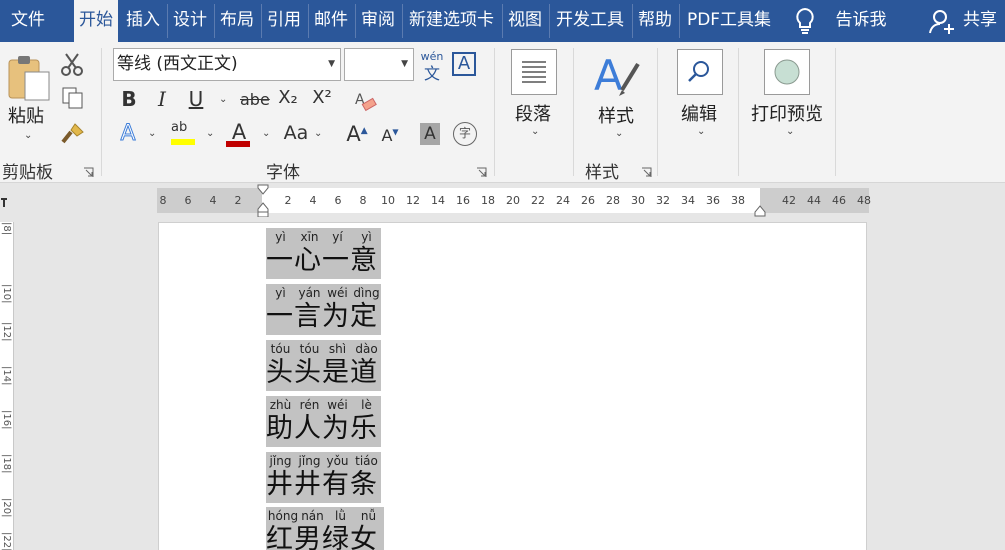 The height and width of the screenshot is (550, 1005). Describe the element at coordinates (616, 115) in the screenshot. I see `styles-button: 样式` at that location.